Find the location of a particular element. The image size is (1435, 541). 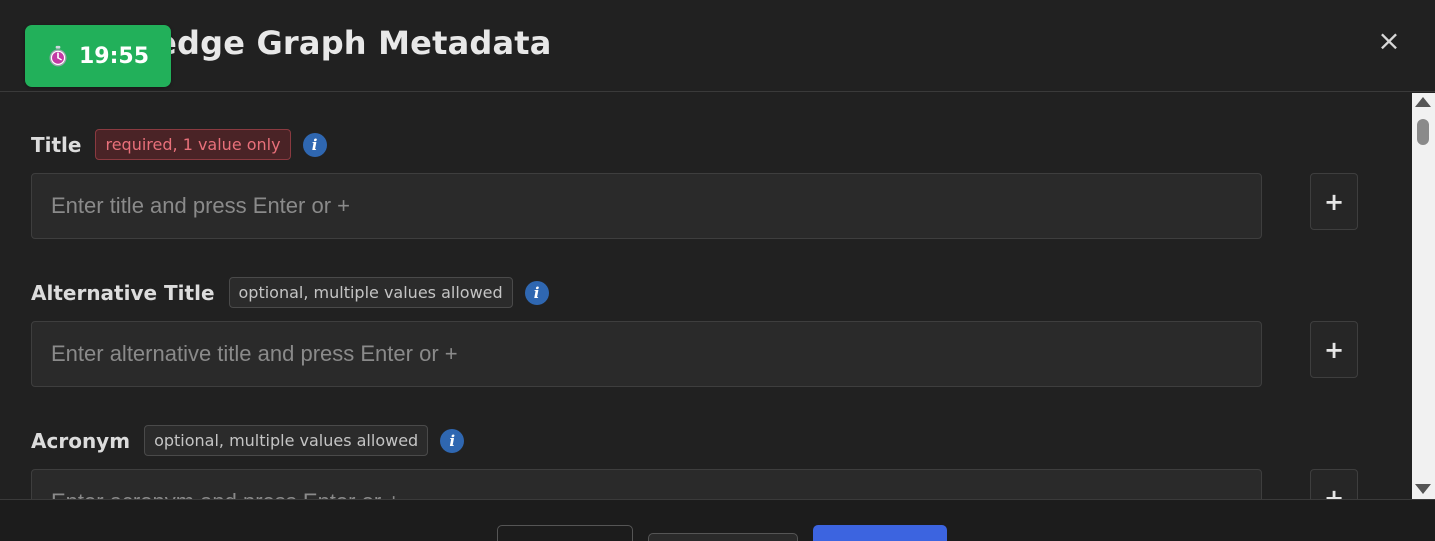

add-acronym-button: + is located at coordinates (1334, 484).